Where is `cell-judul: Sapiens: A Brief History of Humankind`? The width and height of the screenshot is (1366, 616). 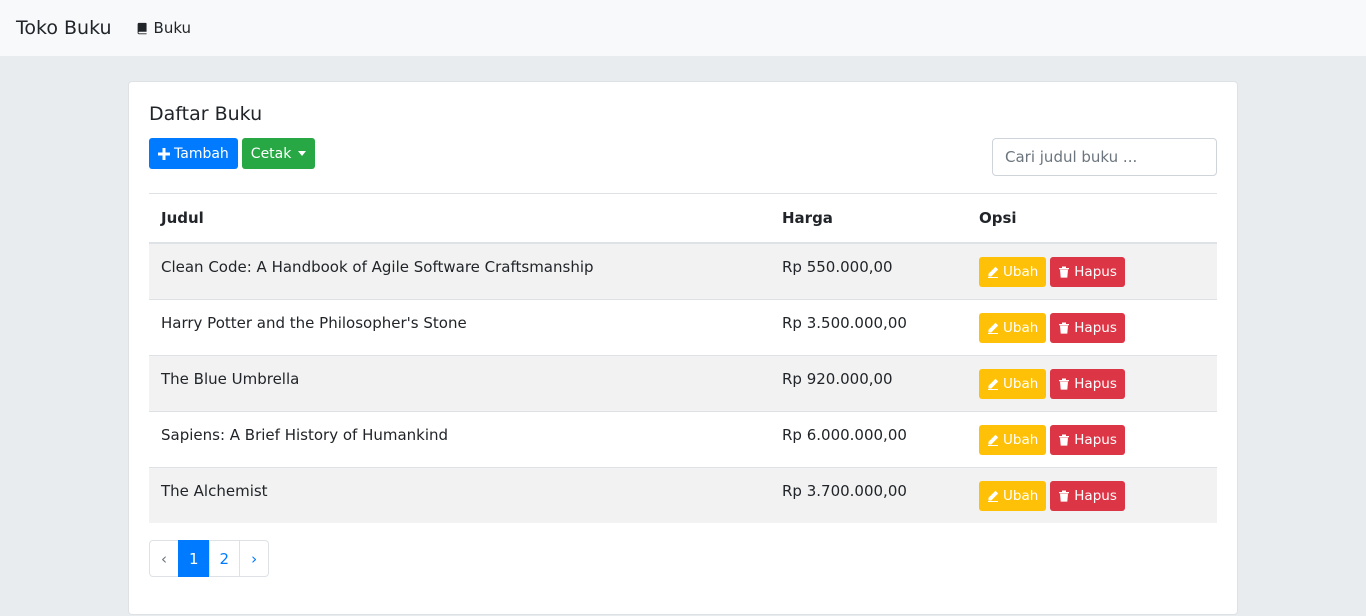
cell-judul: Sapiens: A Brief History of Humankind is located at coordinates (459, 438).